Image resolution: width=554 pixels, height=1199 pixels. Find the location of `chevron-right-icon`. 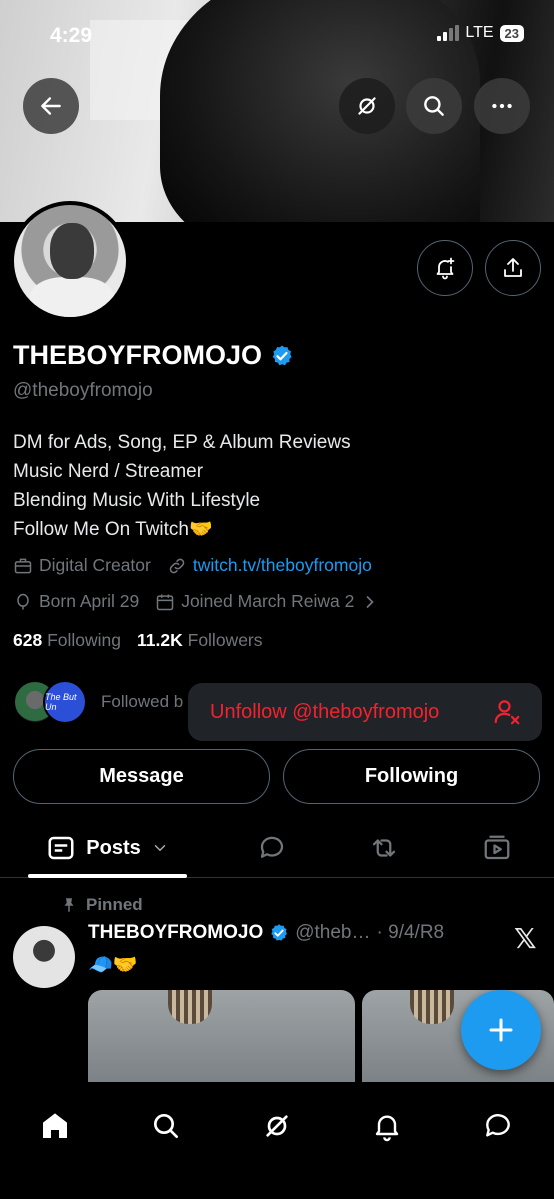

chevron-right-icon is located at coordinates (371, 601).